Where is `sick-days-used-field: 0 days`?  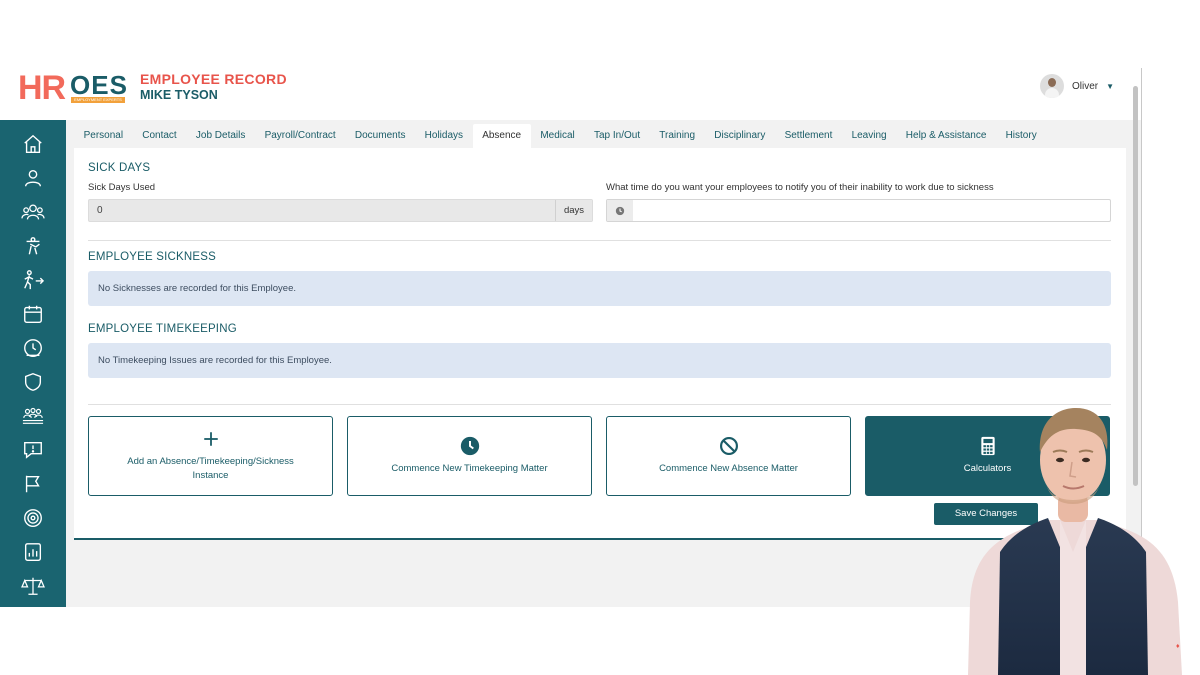 sick-days-used-field: 0 days is located at coordinates (340, 210).